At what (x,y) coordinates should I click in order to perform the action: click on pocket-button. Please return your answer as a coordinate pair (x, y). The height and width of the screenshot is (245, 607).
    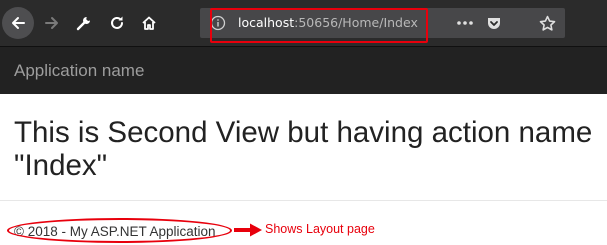
    Looking at the image, I should click on (494, 23).